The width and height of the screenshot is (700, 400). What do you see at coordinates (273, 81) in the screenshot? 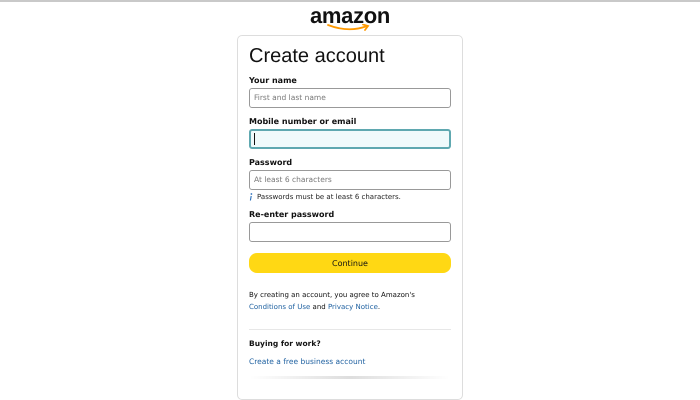
I see `field-label: Your name` at bounding box center [273, 81].